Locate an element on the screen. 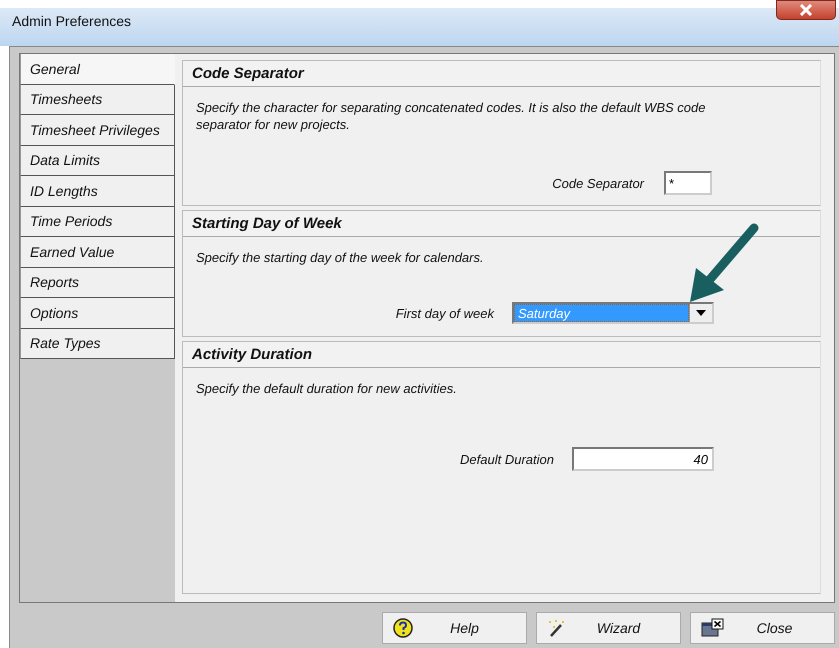  section-title: Activity Duration is located at coordinates (252, 354).